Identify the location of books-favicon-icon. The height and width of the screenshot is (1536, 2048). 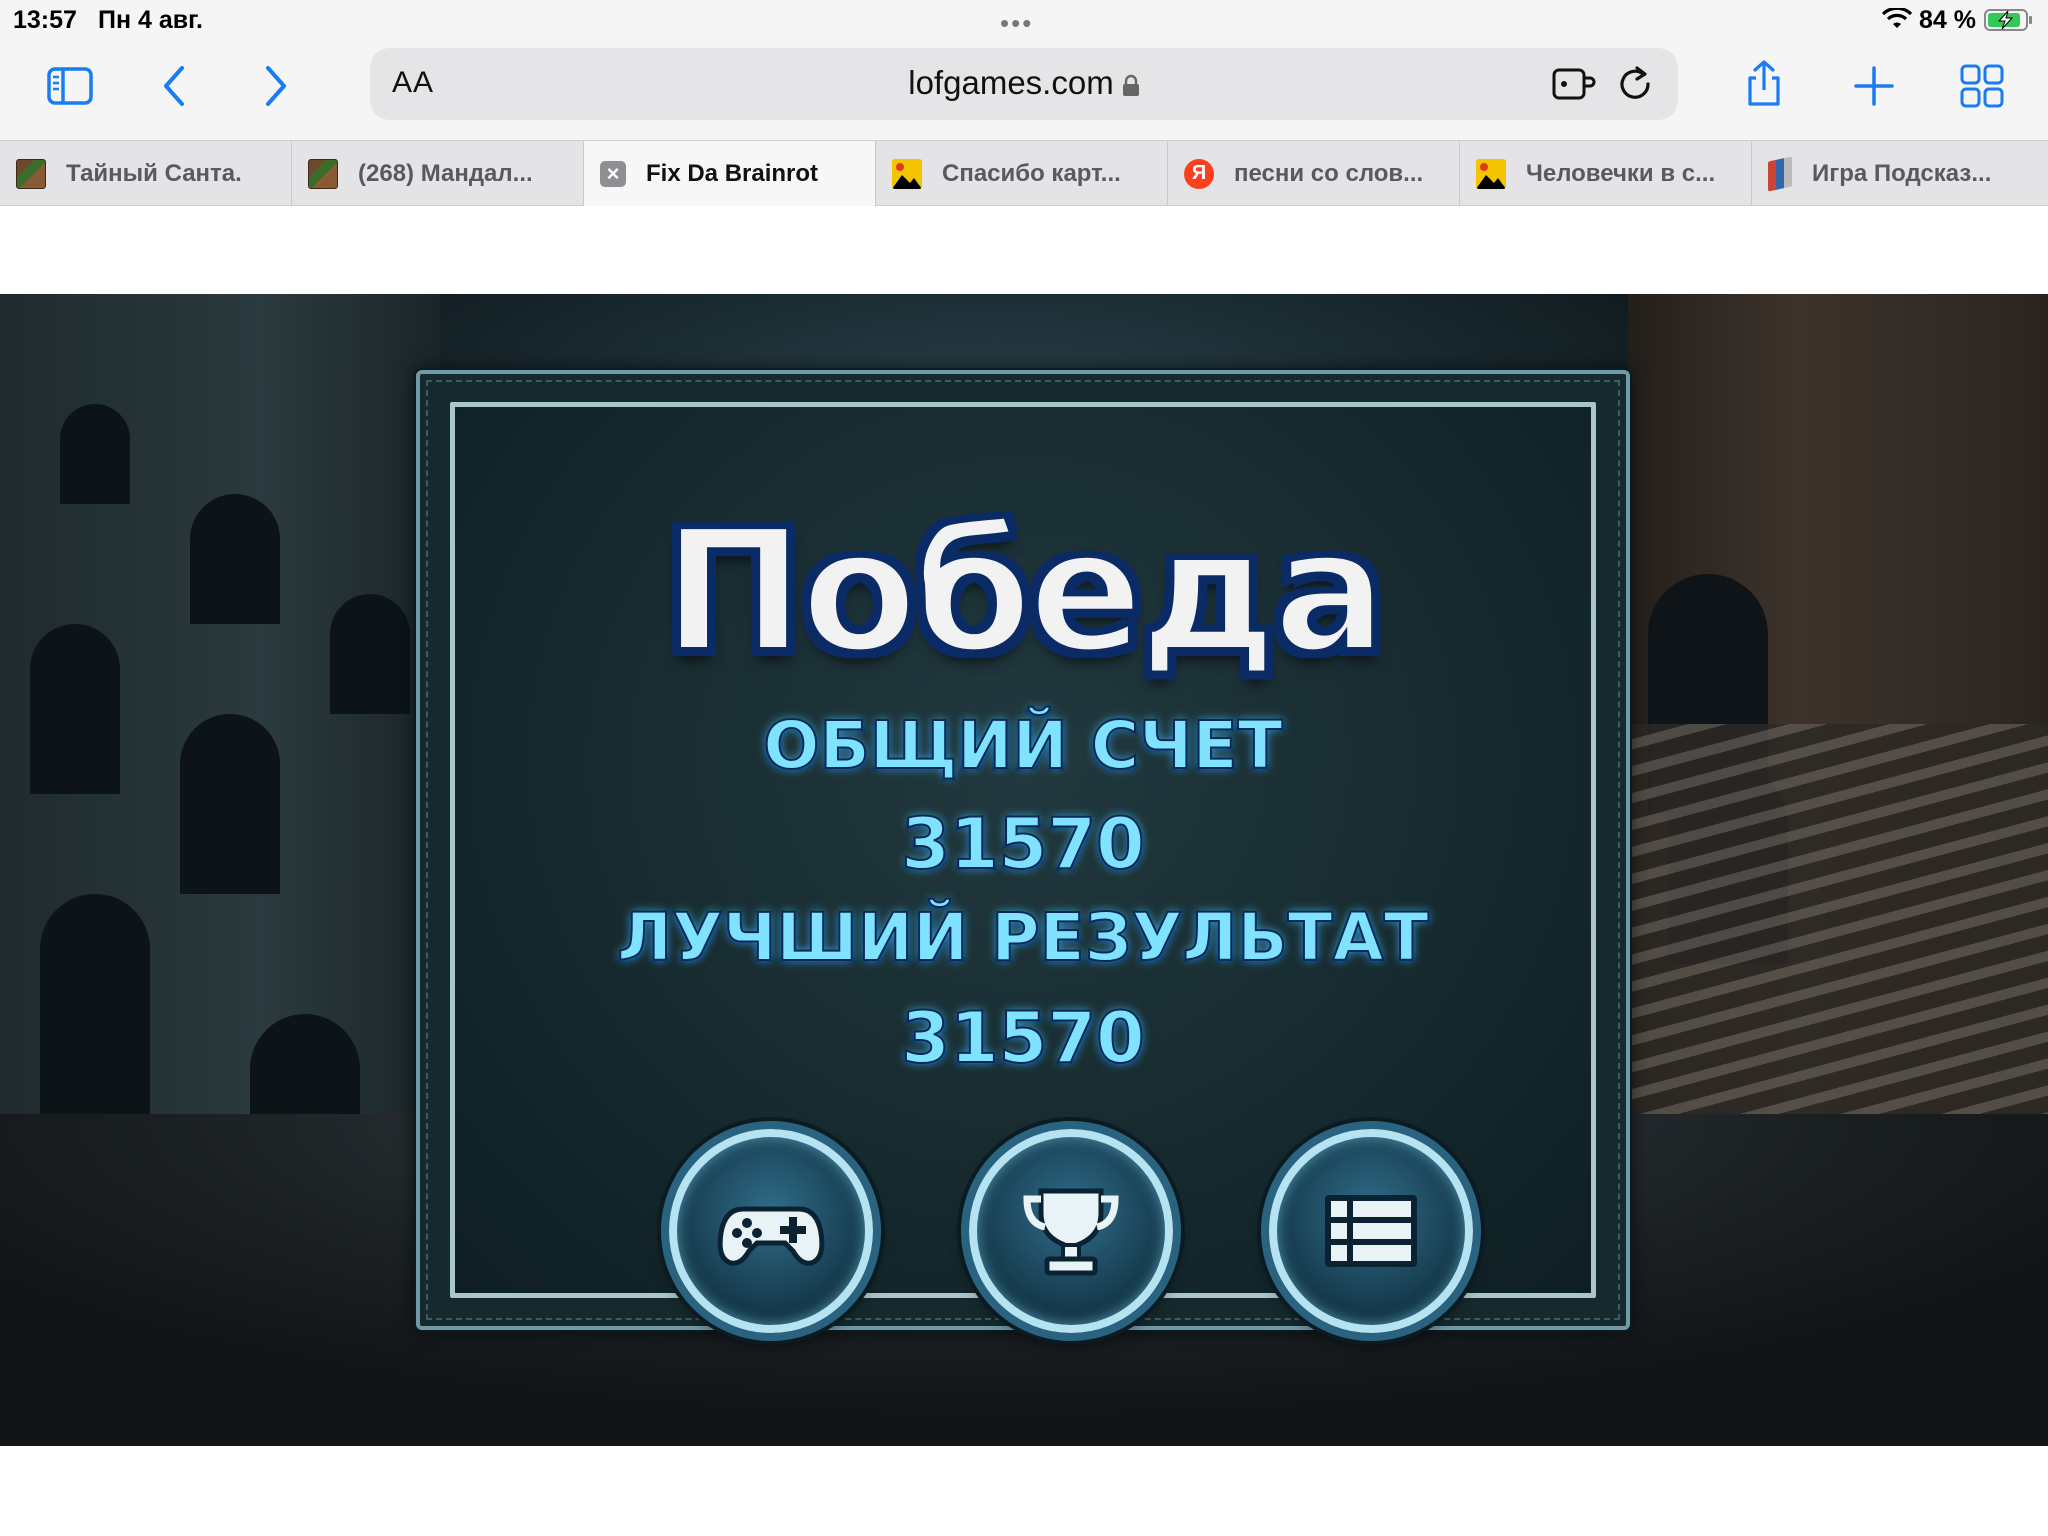
(1780, 173).